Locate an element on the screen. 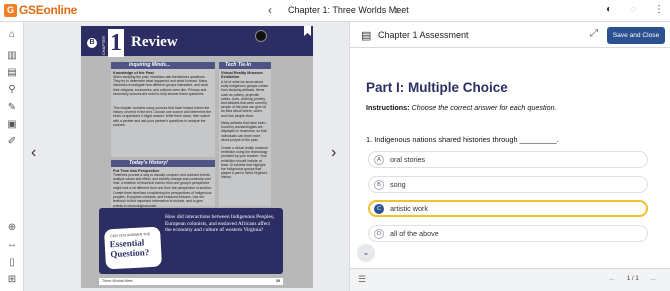 The image size is (670, 291). answer-option-d: D all of the above is located at coordinates (508, 233).